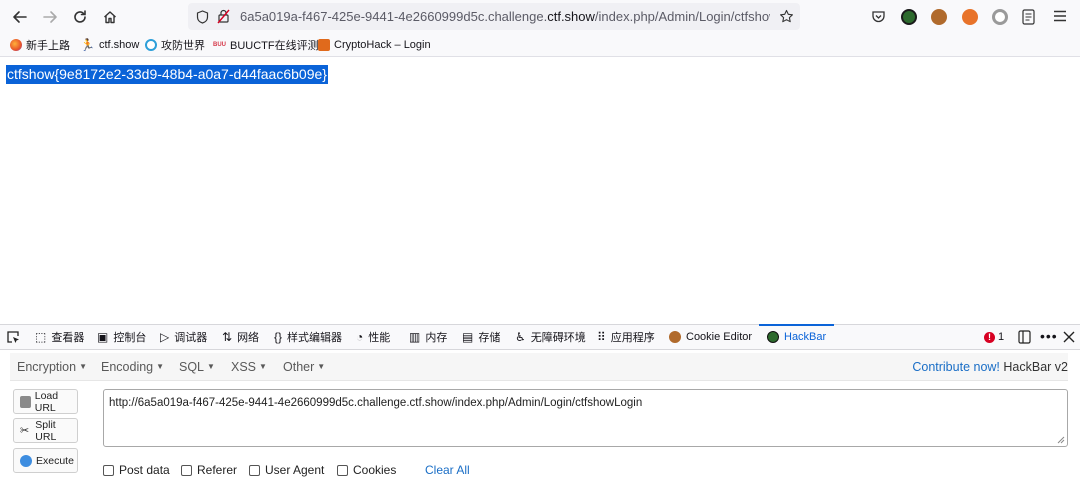  I want to click on split-url-button: ✂ Split URL, so click(45, 430).